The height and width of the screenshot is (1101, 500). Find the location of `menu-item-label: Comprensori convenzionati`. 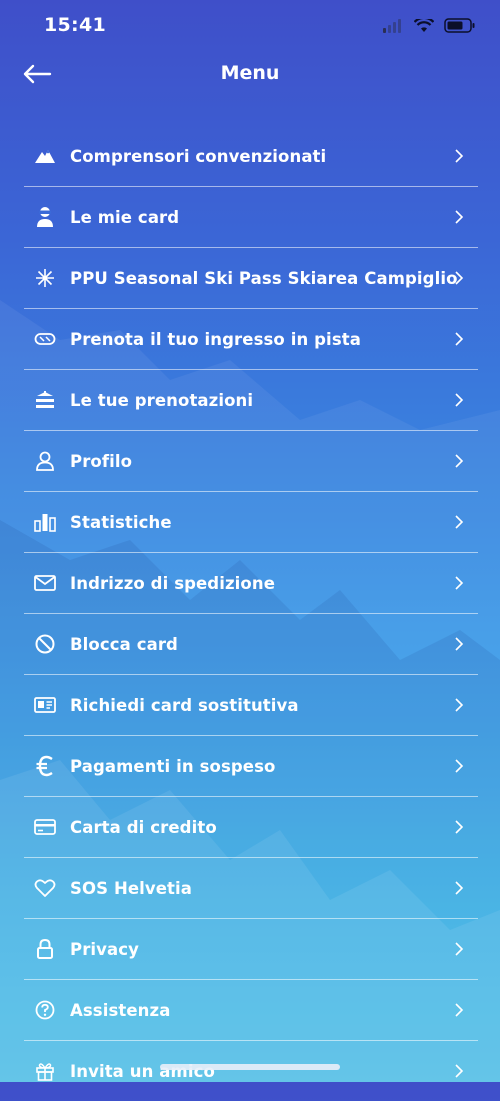

menu-item-label: Comprensori convenzionati is located at coordinates (198, 156).